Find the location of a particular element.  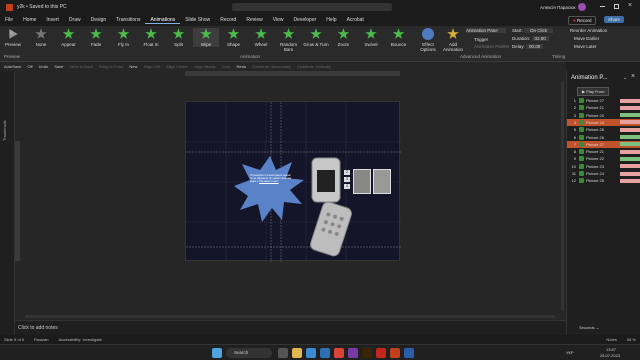

menu-file: File is located at coordinates (9, 20).